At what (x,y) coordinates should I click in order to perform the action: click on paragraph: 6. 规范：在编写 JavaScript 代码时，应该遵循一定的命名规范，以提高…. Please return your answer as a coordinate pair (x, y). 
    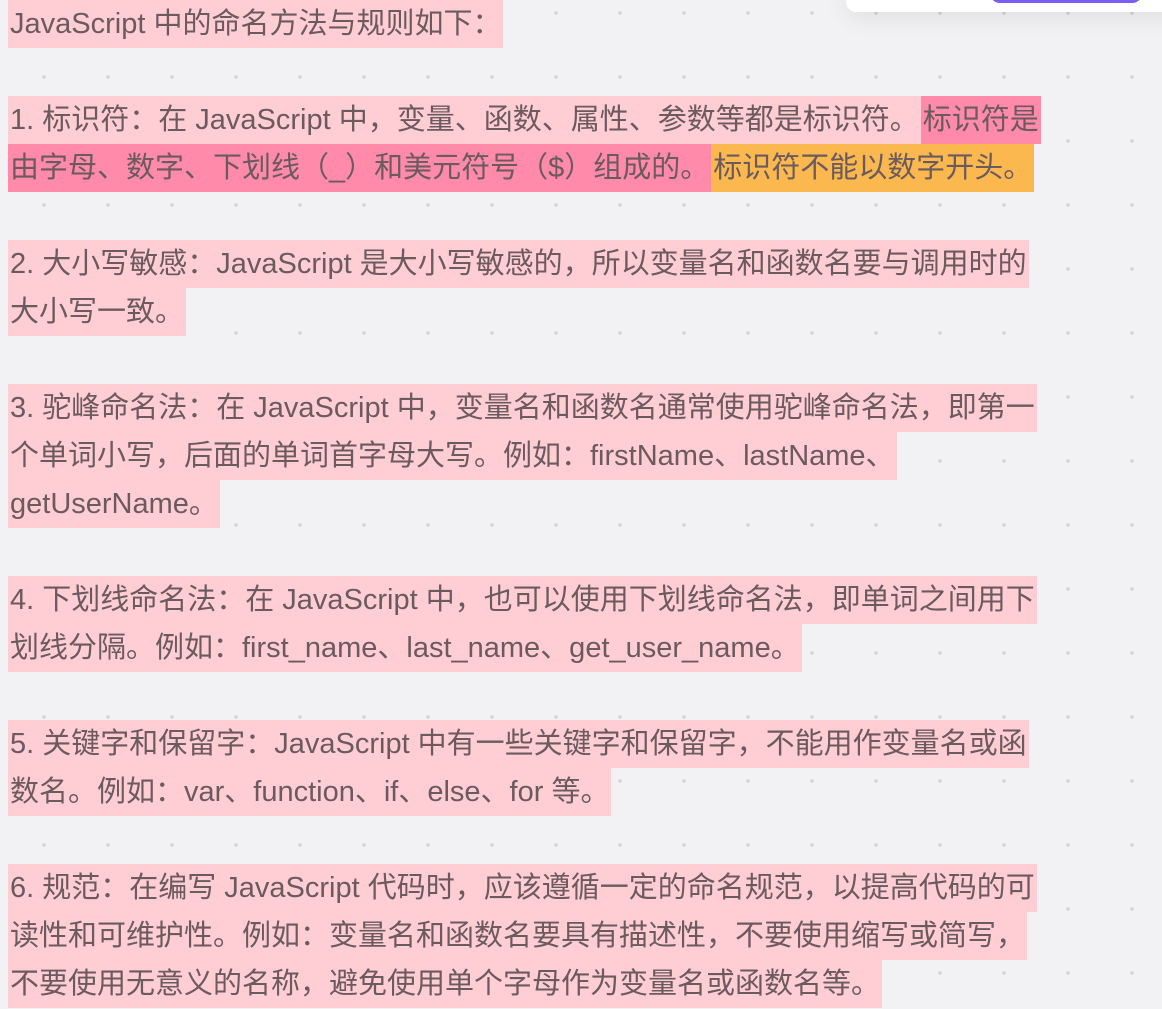
    Looking at the image, I should click on (524, 936).